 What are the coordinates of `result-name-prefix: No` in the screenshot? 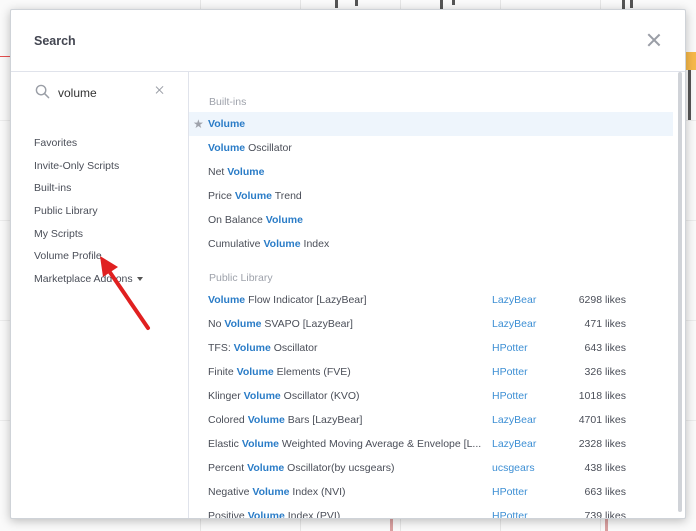 It's located at (216, 324).